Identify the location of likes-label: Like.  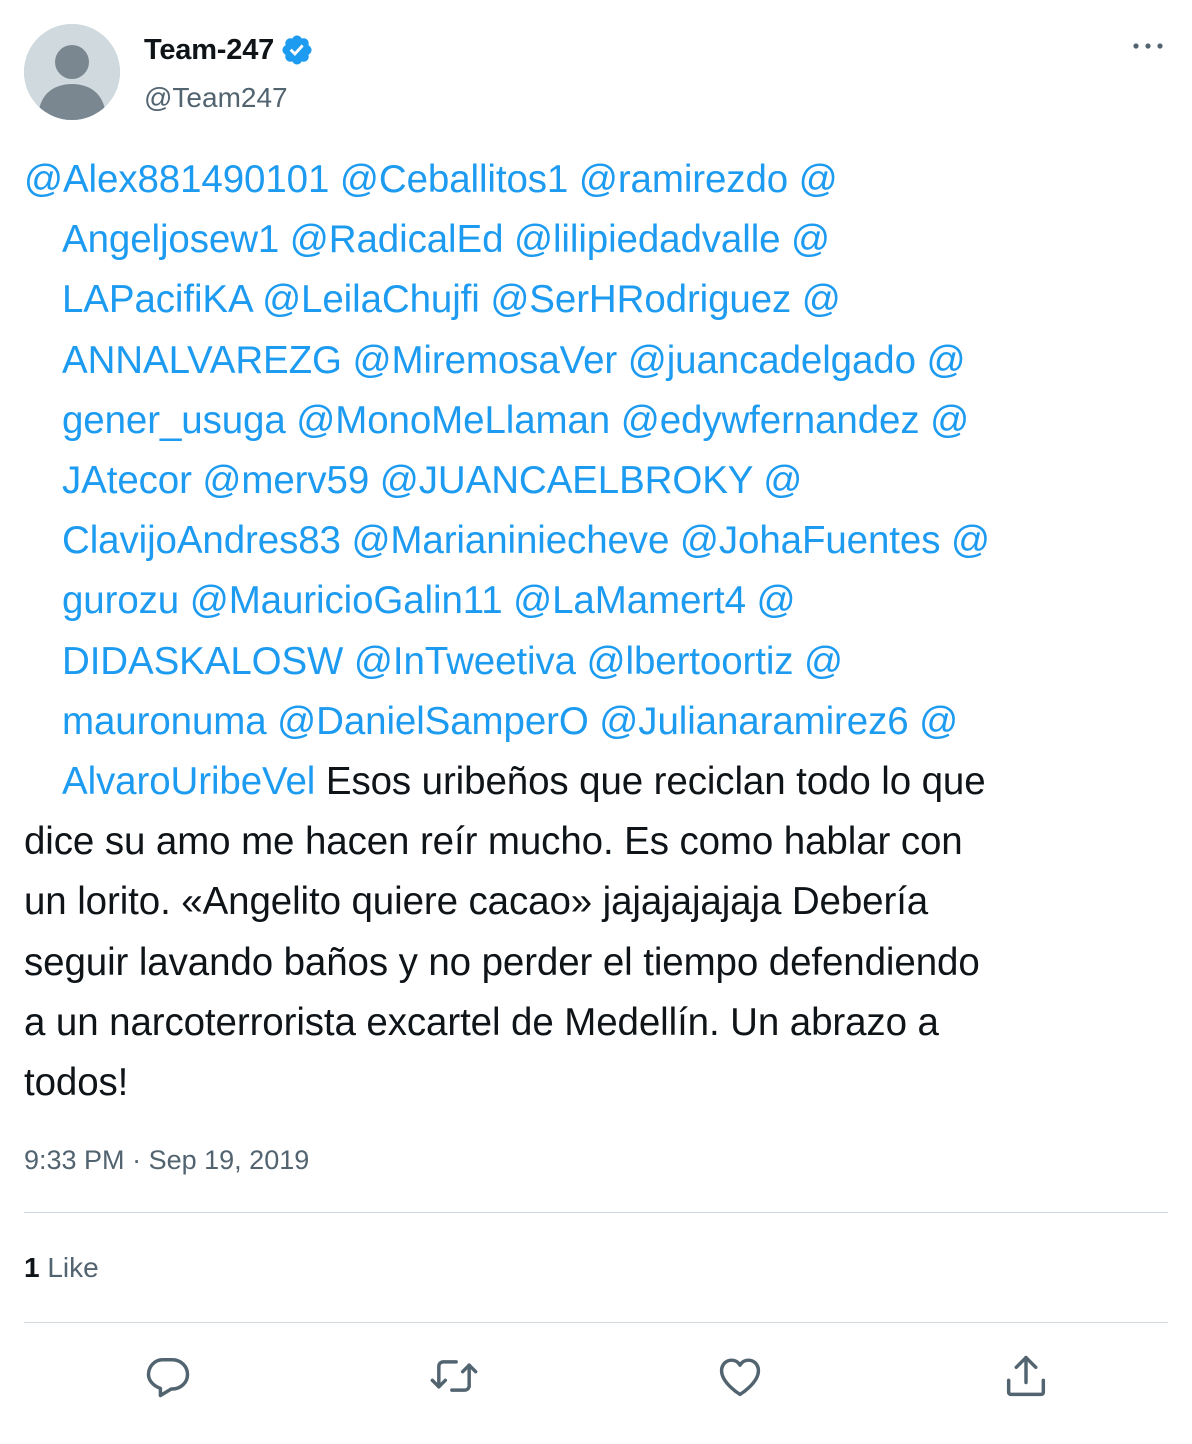
(73, 1267).